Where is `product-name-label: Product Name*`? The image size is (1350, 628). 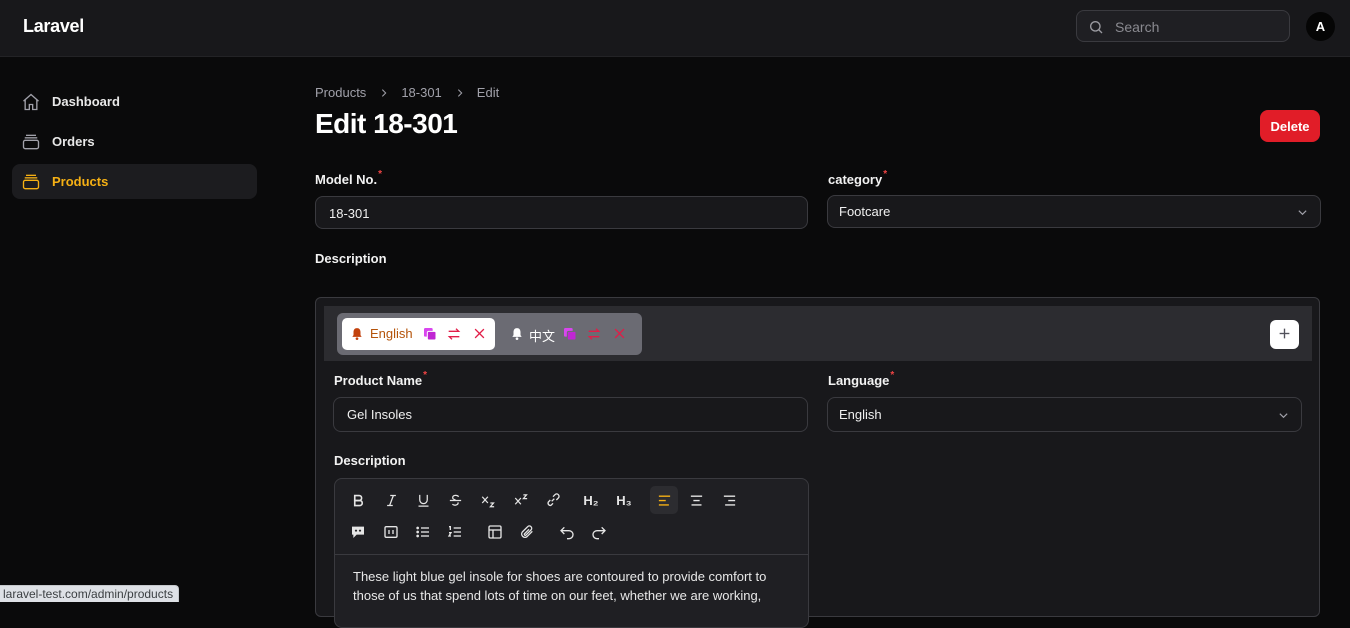 product-name-label: Product Name* is located at coordinates (381, 379).